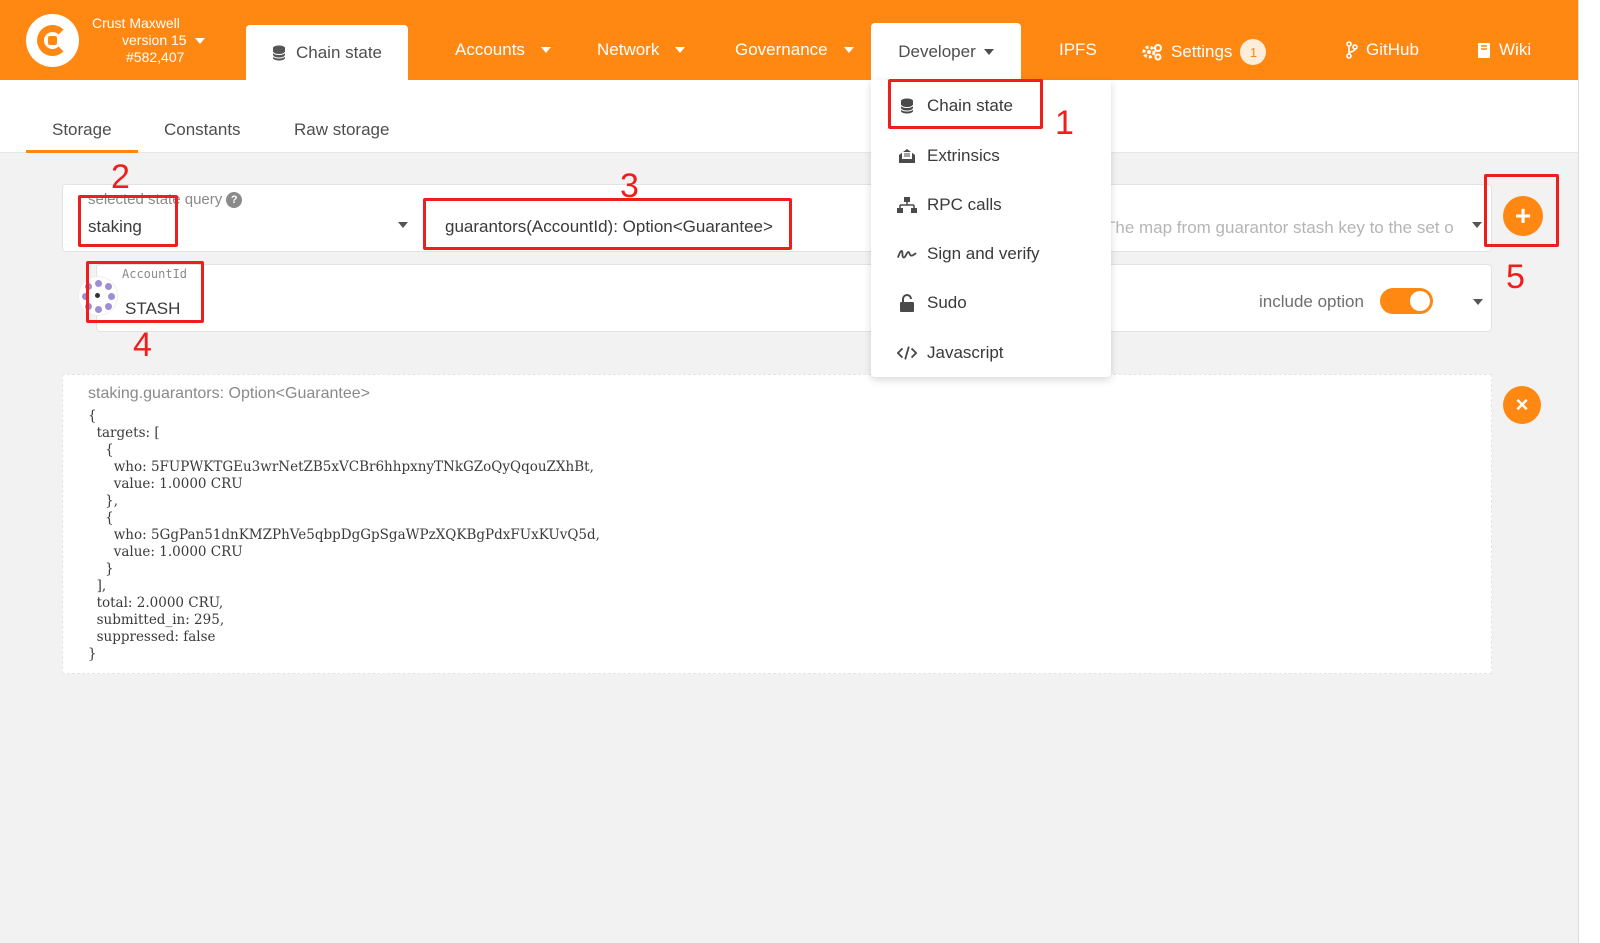  I want to click on chain-selector: Crust Maxwell version 15 #582,407, so click(148, 40).